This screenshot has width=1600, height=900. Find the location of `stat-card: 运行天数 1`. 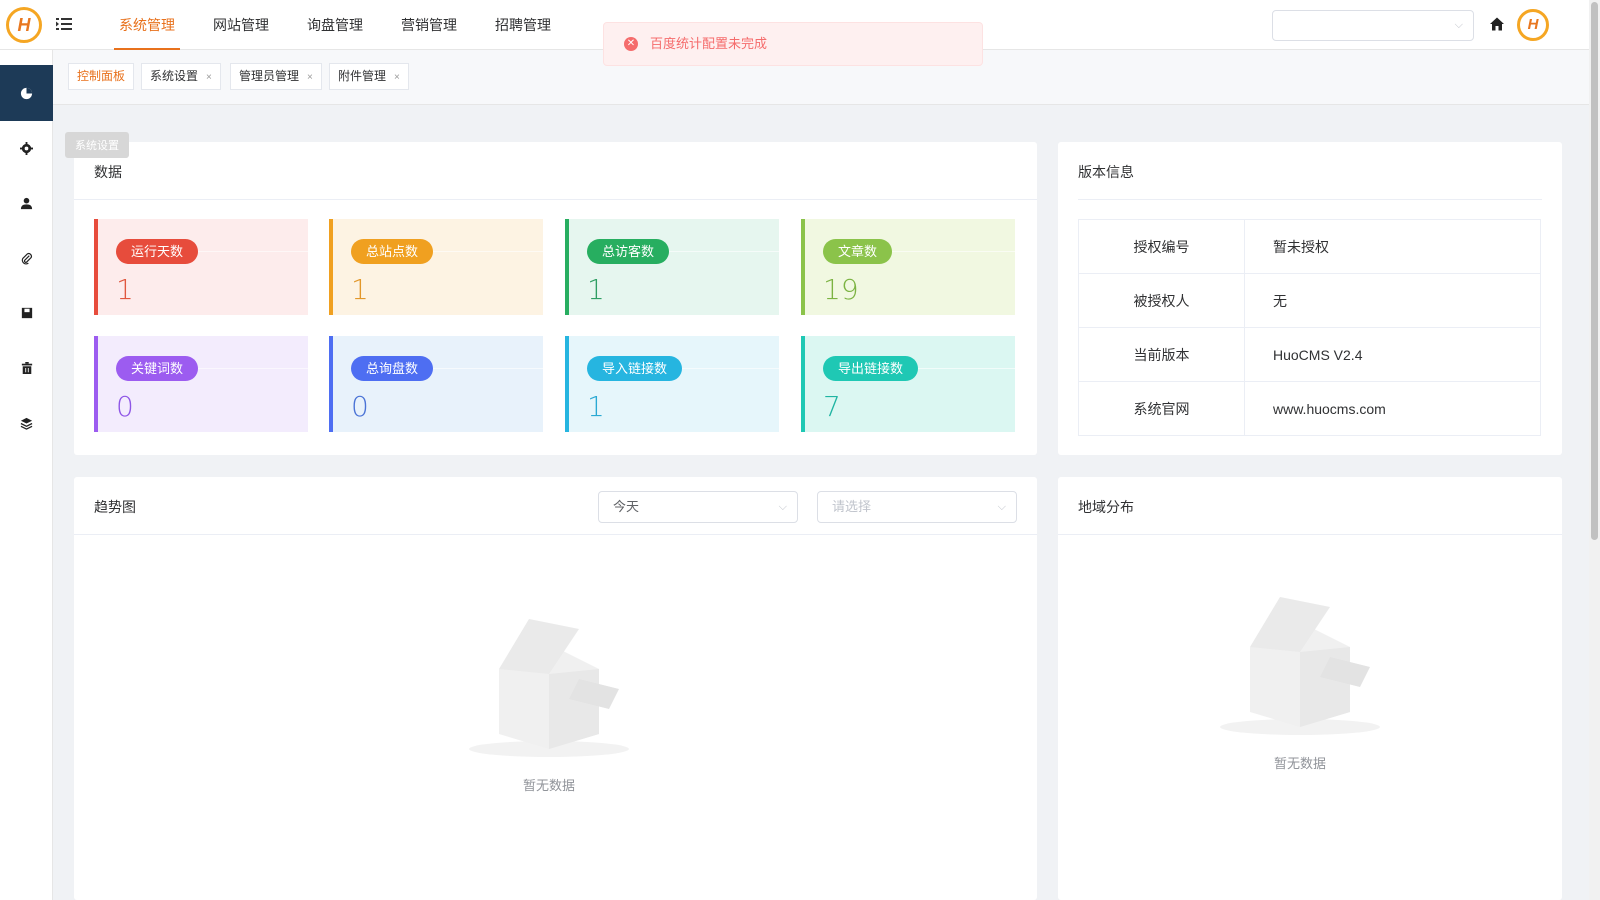

stat-card: 运行天数 1 is located at coordinates (201, 267).